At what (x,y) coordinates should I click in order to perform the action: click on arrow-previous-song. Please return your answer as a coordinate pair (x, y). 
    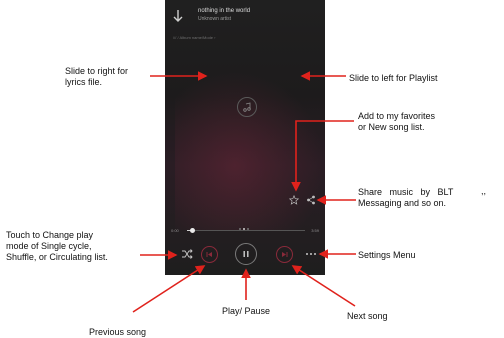
    Looking at the image, I should click on (169, 289).